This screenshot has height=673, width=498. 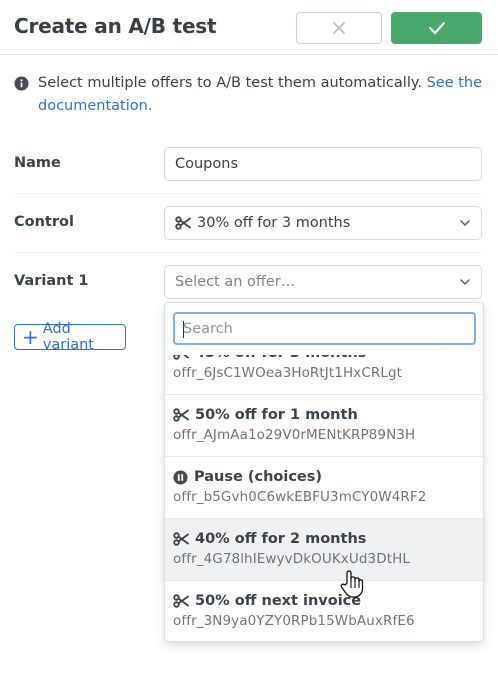 What do you see at coordinates (249, 27) in the screenshot?
I see `header-bar: Create an A/B test` at bounding box center [249, 27].